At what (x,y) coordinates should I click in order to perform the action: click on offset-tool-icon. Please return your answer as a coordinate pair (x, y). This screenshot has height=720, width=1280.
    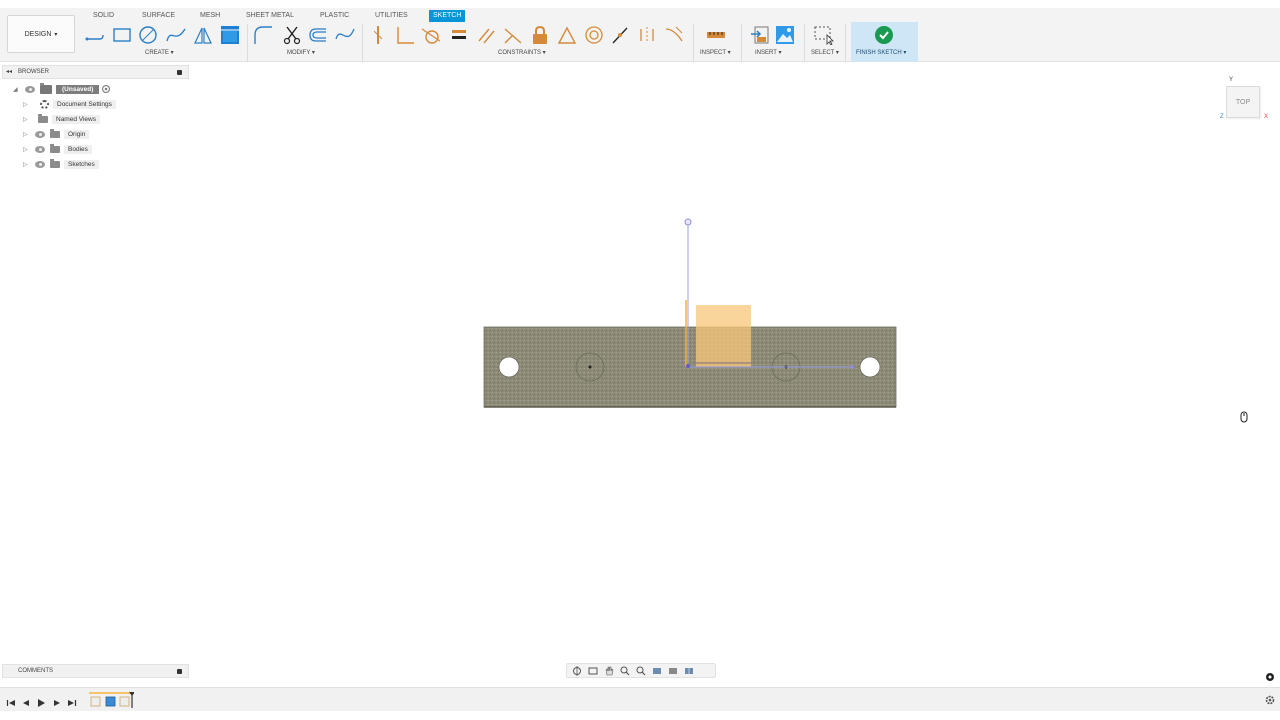
    Looking at the image, I should click on (318, 35).